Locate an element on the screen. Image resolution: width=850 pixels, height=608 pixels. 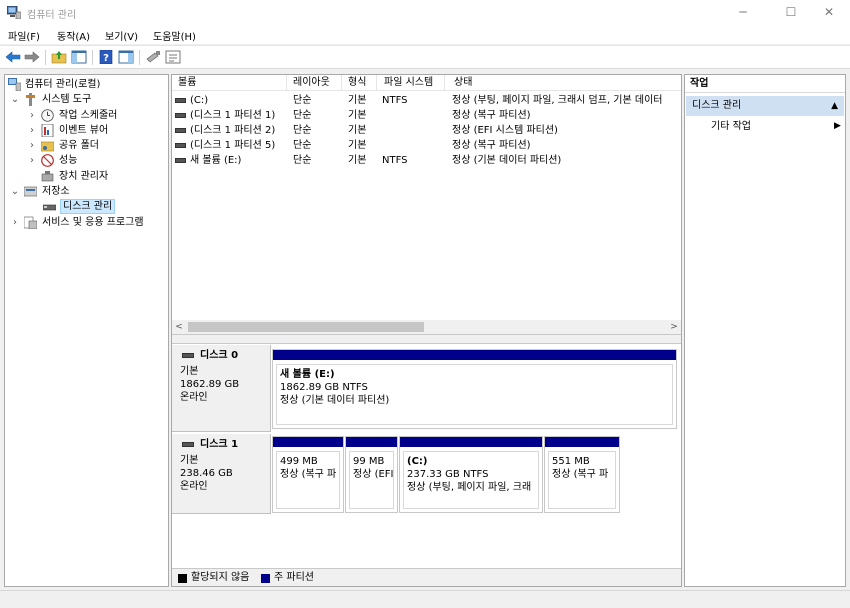
partition-c: (C:) 237.33 GB NTFS 정상 (부팅, 페이지 파일, 크래 is located at coordinates (471, 474).